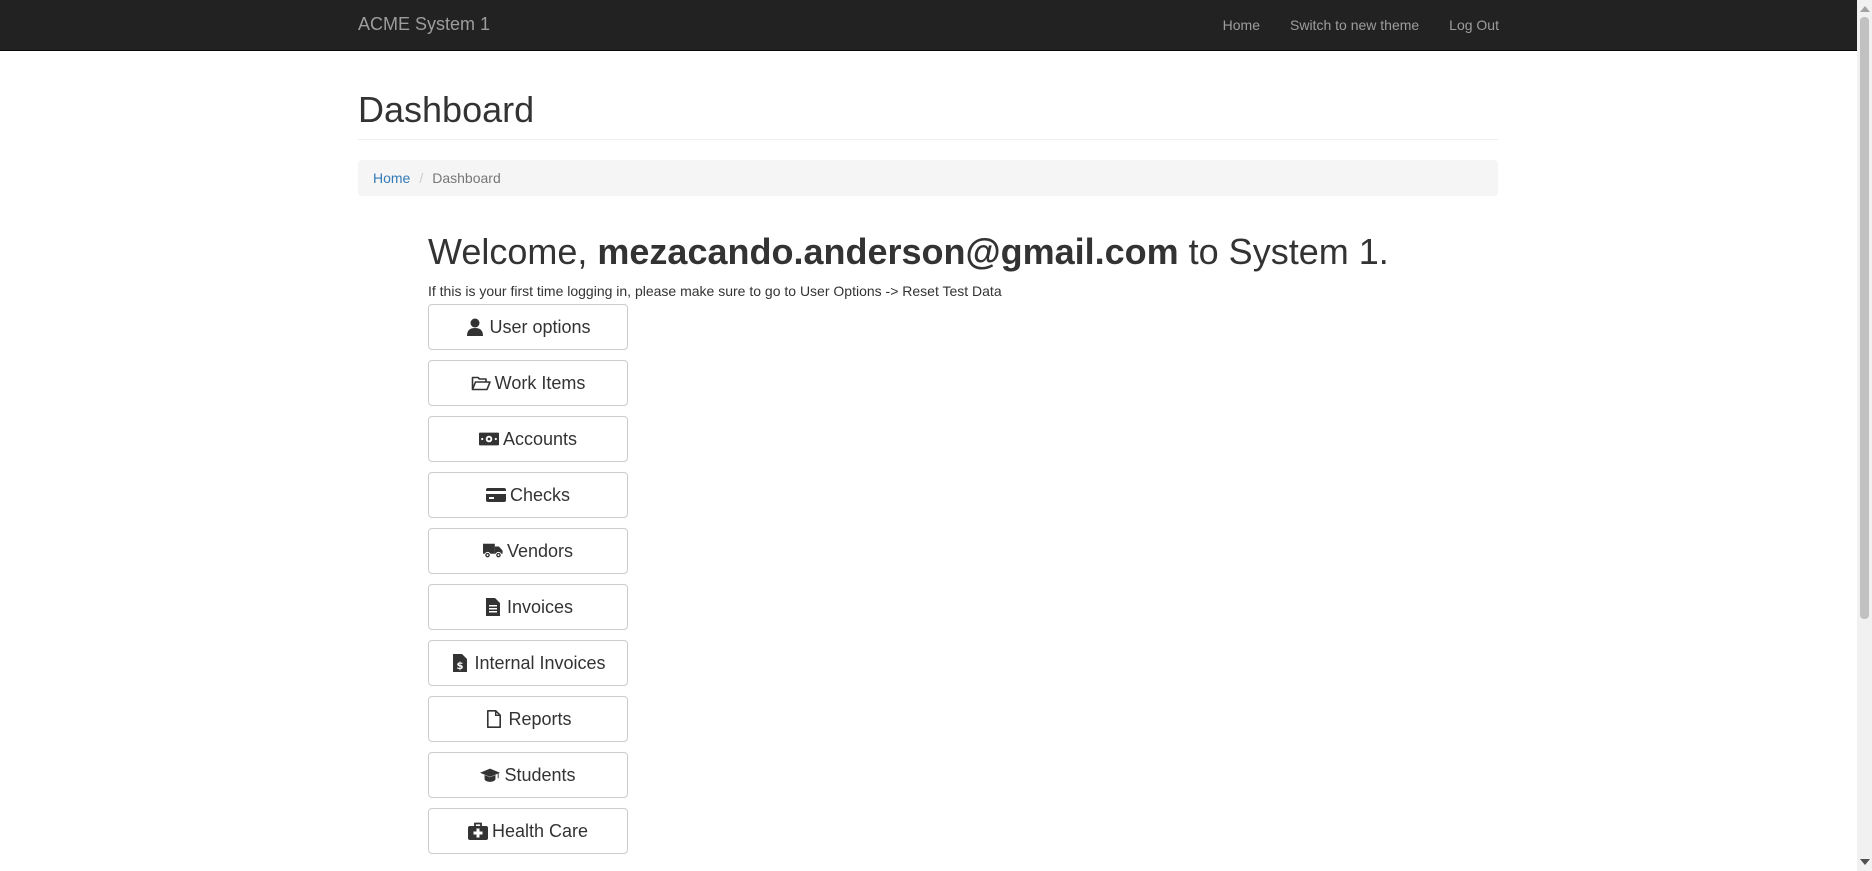 This screenshot has height=871, width=1872. I want to click on vendors-button: Vendors, so click(528, 551).